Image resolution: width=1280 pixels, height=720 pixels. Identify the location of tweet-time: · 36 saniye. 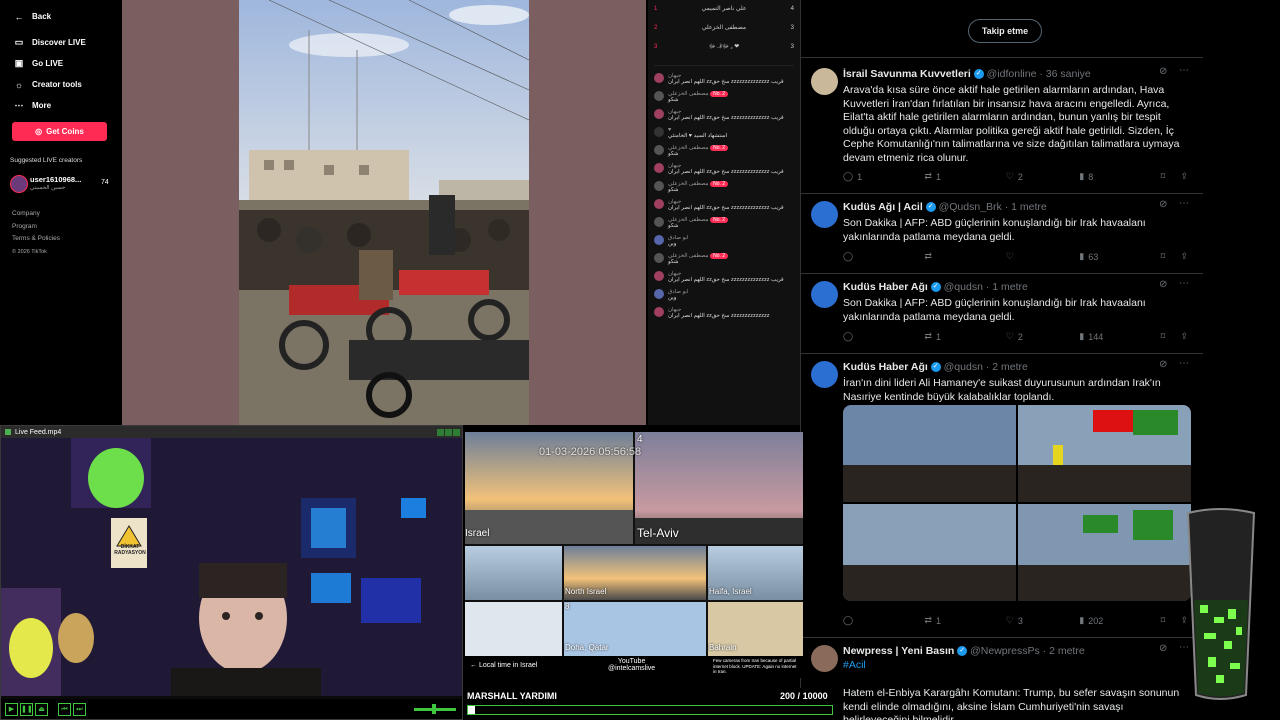
(1064, 74).